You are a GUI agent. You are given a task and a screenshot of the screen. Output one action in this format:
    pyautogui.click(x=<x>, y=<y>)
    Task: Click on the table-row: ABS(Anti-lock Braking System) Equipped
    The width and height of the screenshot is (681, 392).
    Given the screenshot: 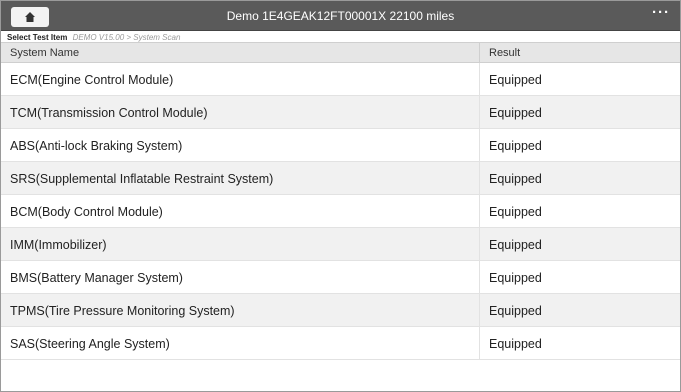 What is the action you would take?
    pyautogui.click(x=340, y=145)
    